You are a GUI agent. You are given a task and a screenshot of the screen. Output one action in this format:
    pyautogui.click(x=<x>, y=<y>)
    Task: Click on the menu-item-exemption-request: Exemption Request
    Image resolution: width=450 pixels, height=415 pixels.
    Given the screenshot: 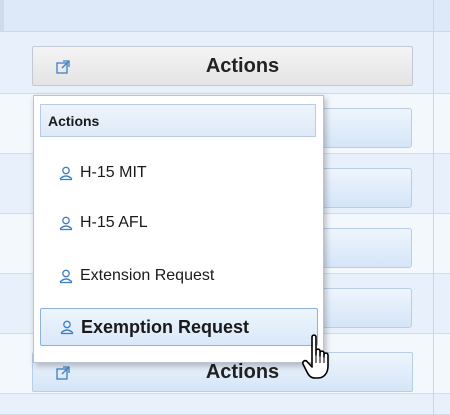 What is the action you would take?
    pyautogui.click(x=179, y=327)
    